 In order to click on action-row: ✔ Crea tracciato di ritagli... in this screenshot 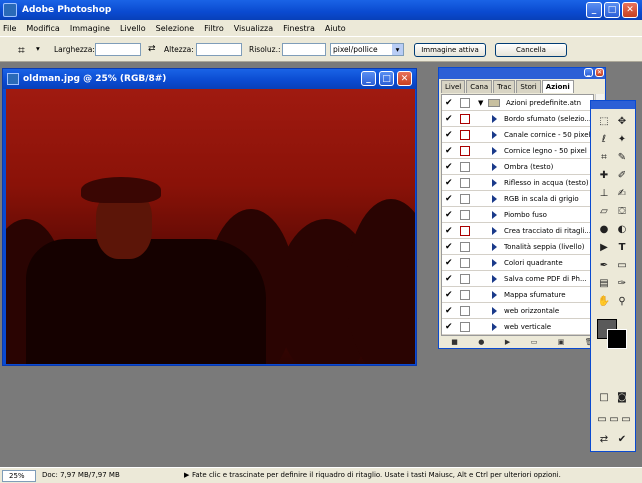, I will do `click(517, 231)`.